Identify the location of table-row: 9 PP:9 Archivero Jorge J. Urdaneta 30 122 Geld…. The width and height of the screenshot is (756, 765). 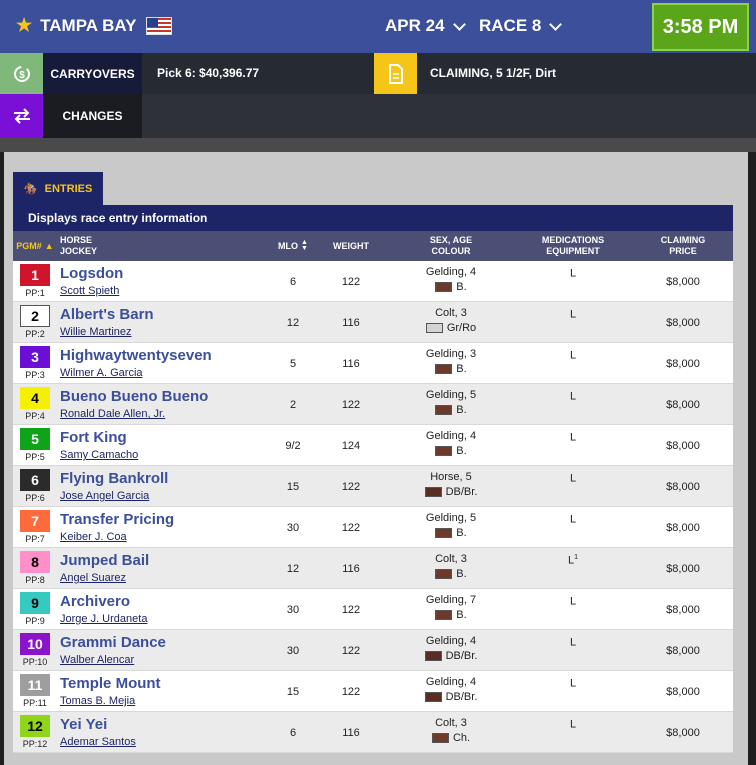
(373, 609).